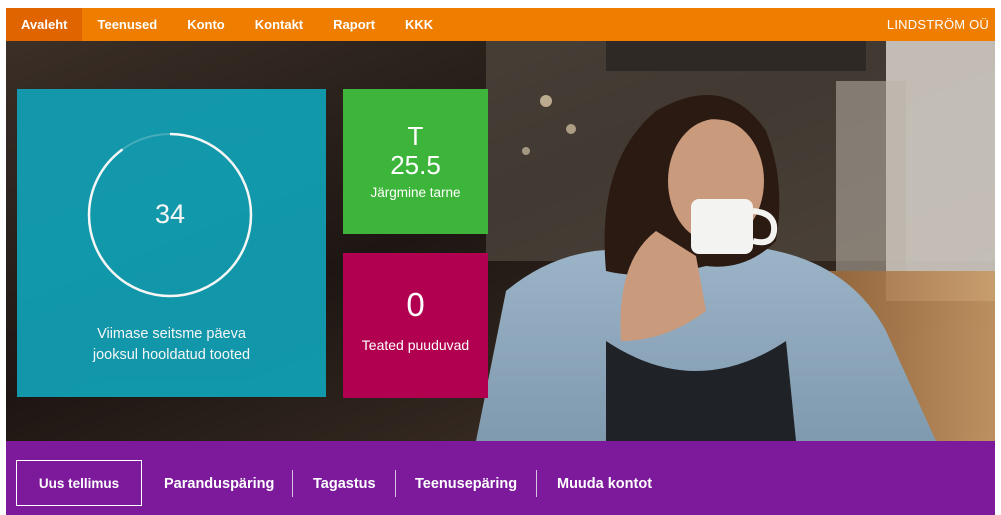  I want to click on nav-item-faq: KKK, so click(419, 24).